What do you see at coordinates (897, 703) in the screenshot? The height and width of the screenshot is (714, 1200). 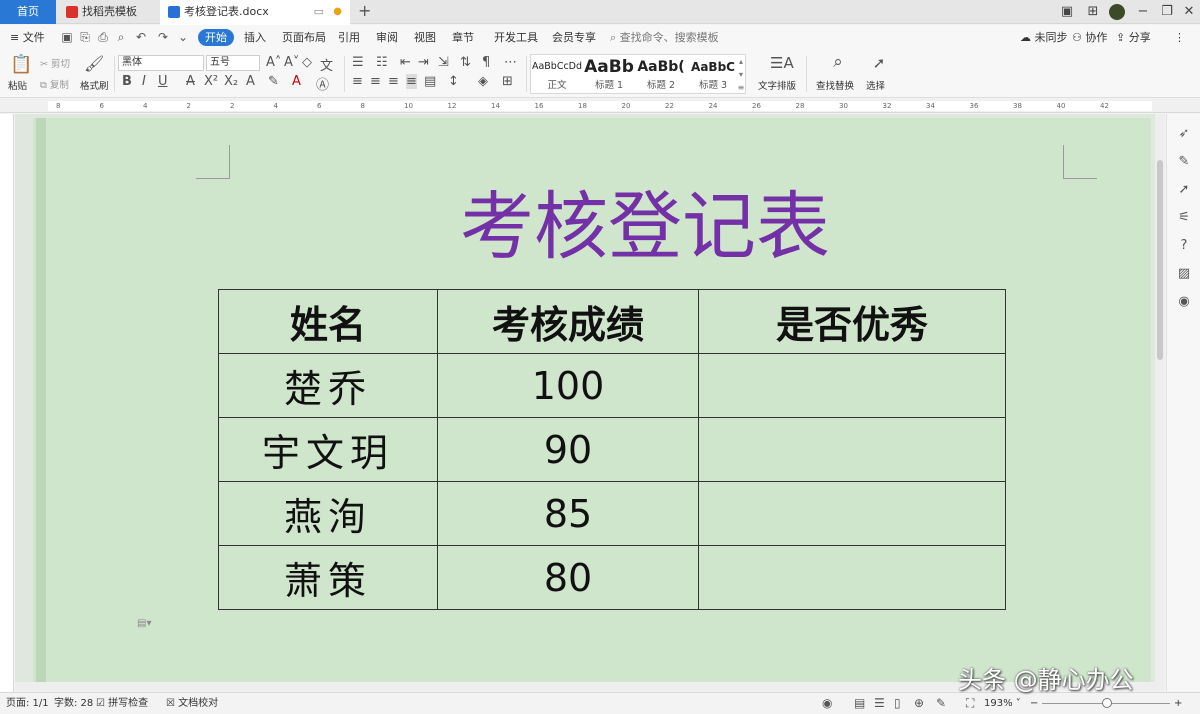 I see `reading-view-icon: ▯` at bounding box center [897, 703].